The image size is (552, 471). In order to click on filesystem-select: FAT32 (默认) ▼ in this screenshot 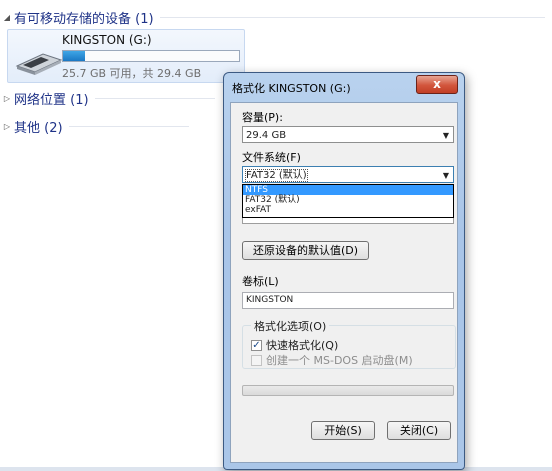, I will do `click(348, 174)`.